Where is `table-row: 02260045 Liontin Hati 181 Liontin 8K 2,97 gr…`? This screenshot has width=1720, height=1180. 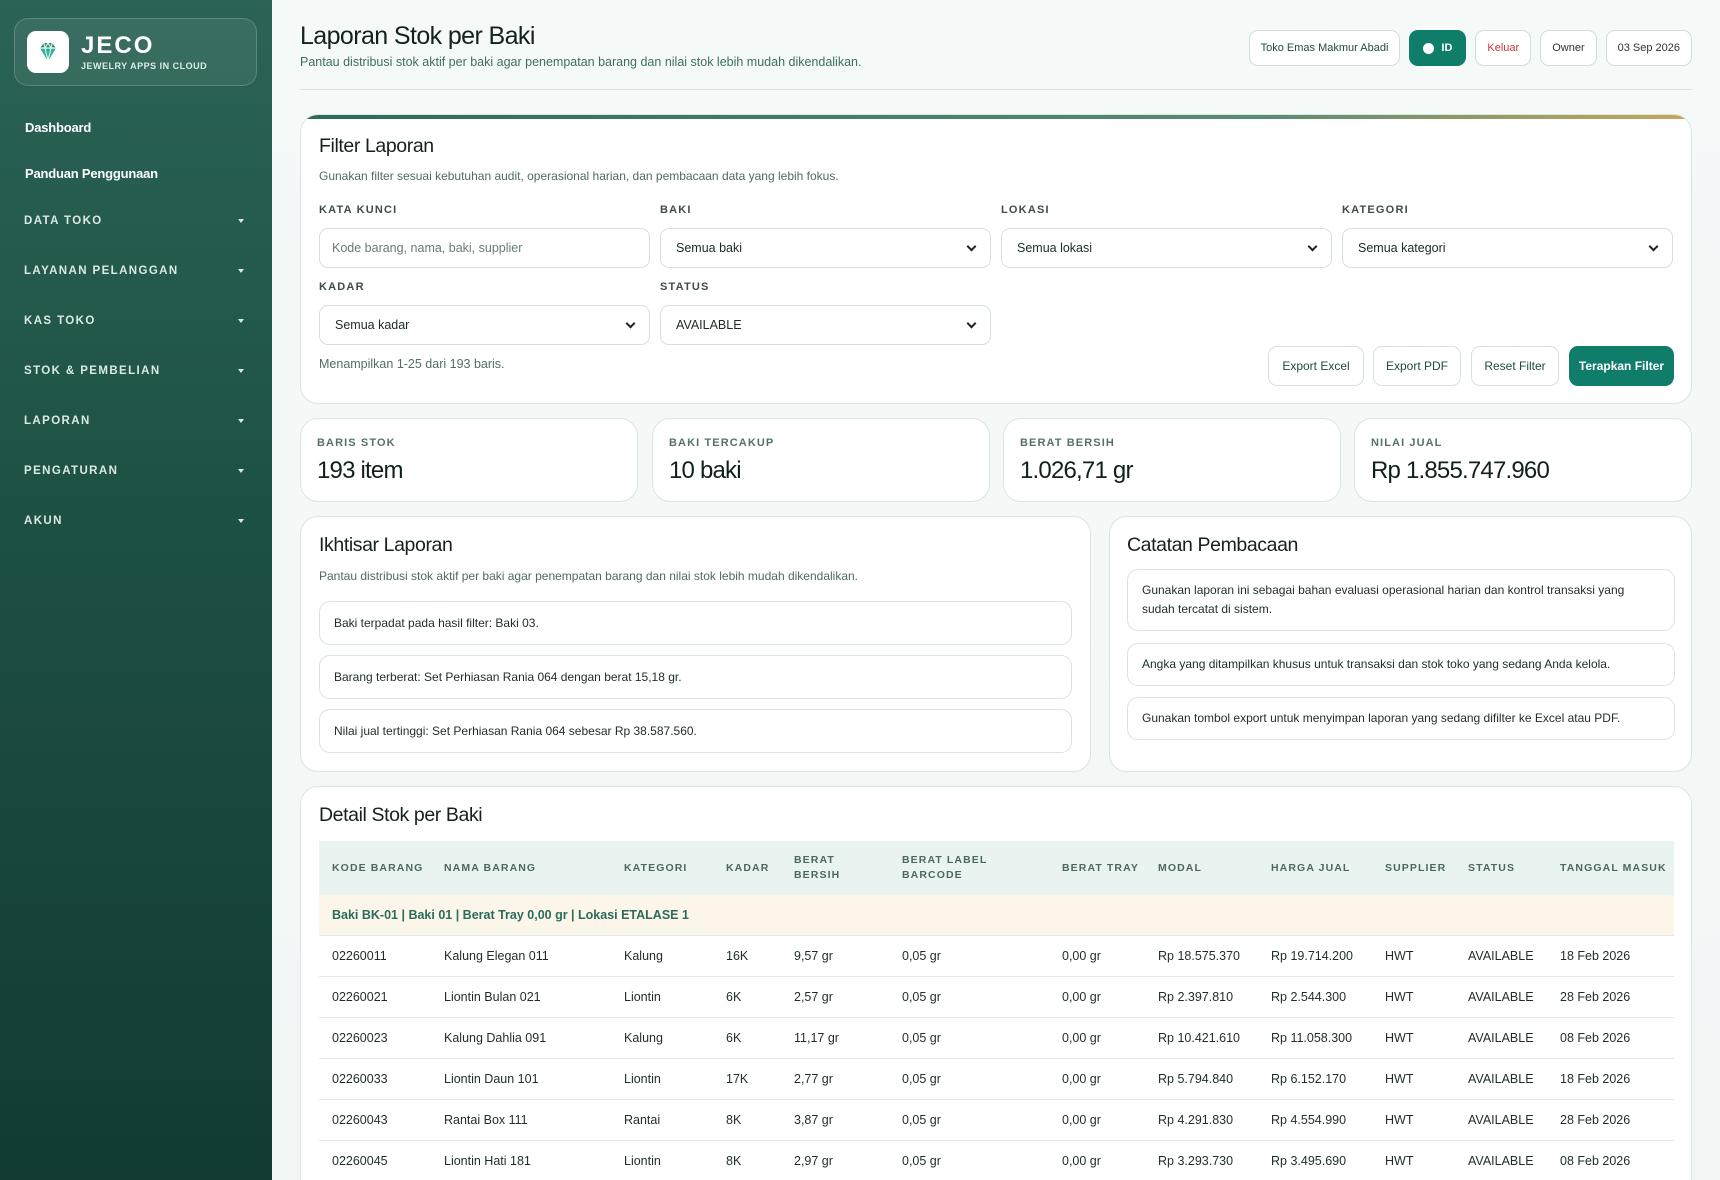 table-row: 02260045 Liontin Hati 181 Liontin 8K 2,97 gr… is located at coordinates (996, 1160).